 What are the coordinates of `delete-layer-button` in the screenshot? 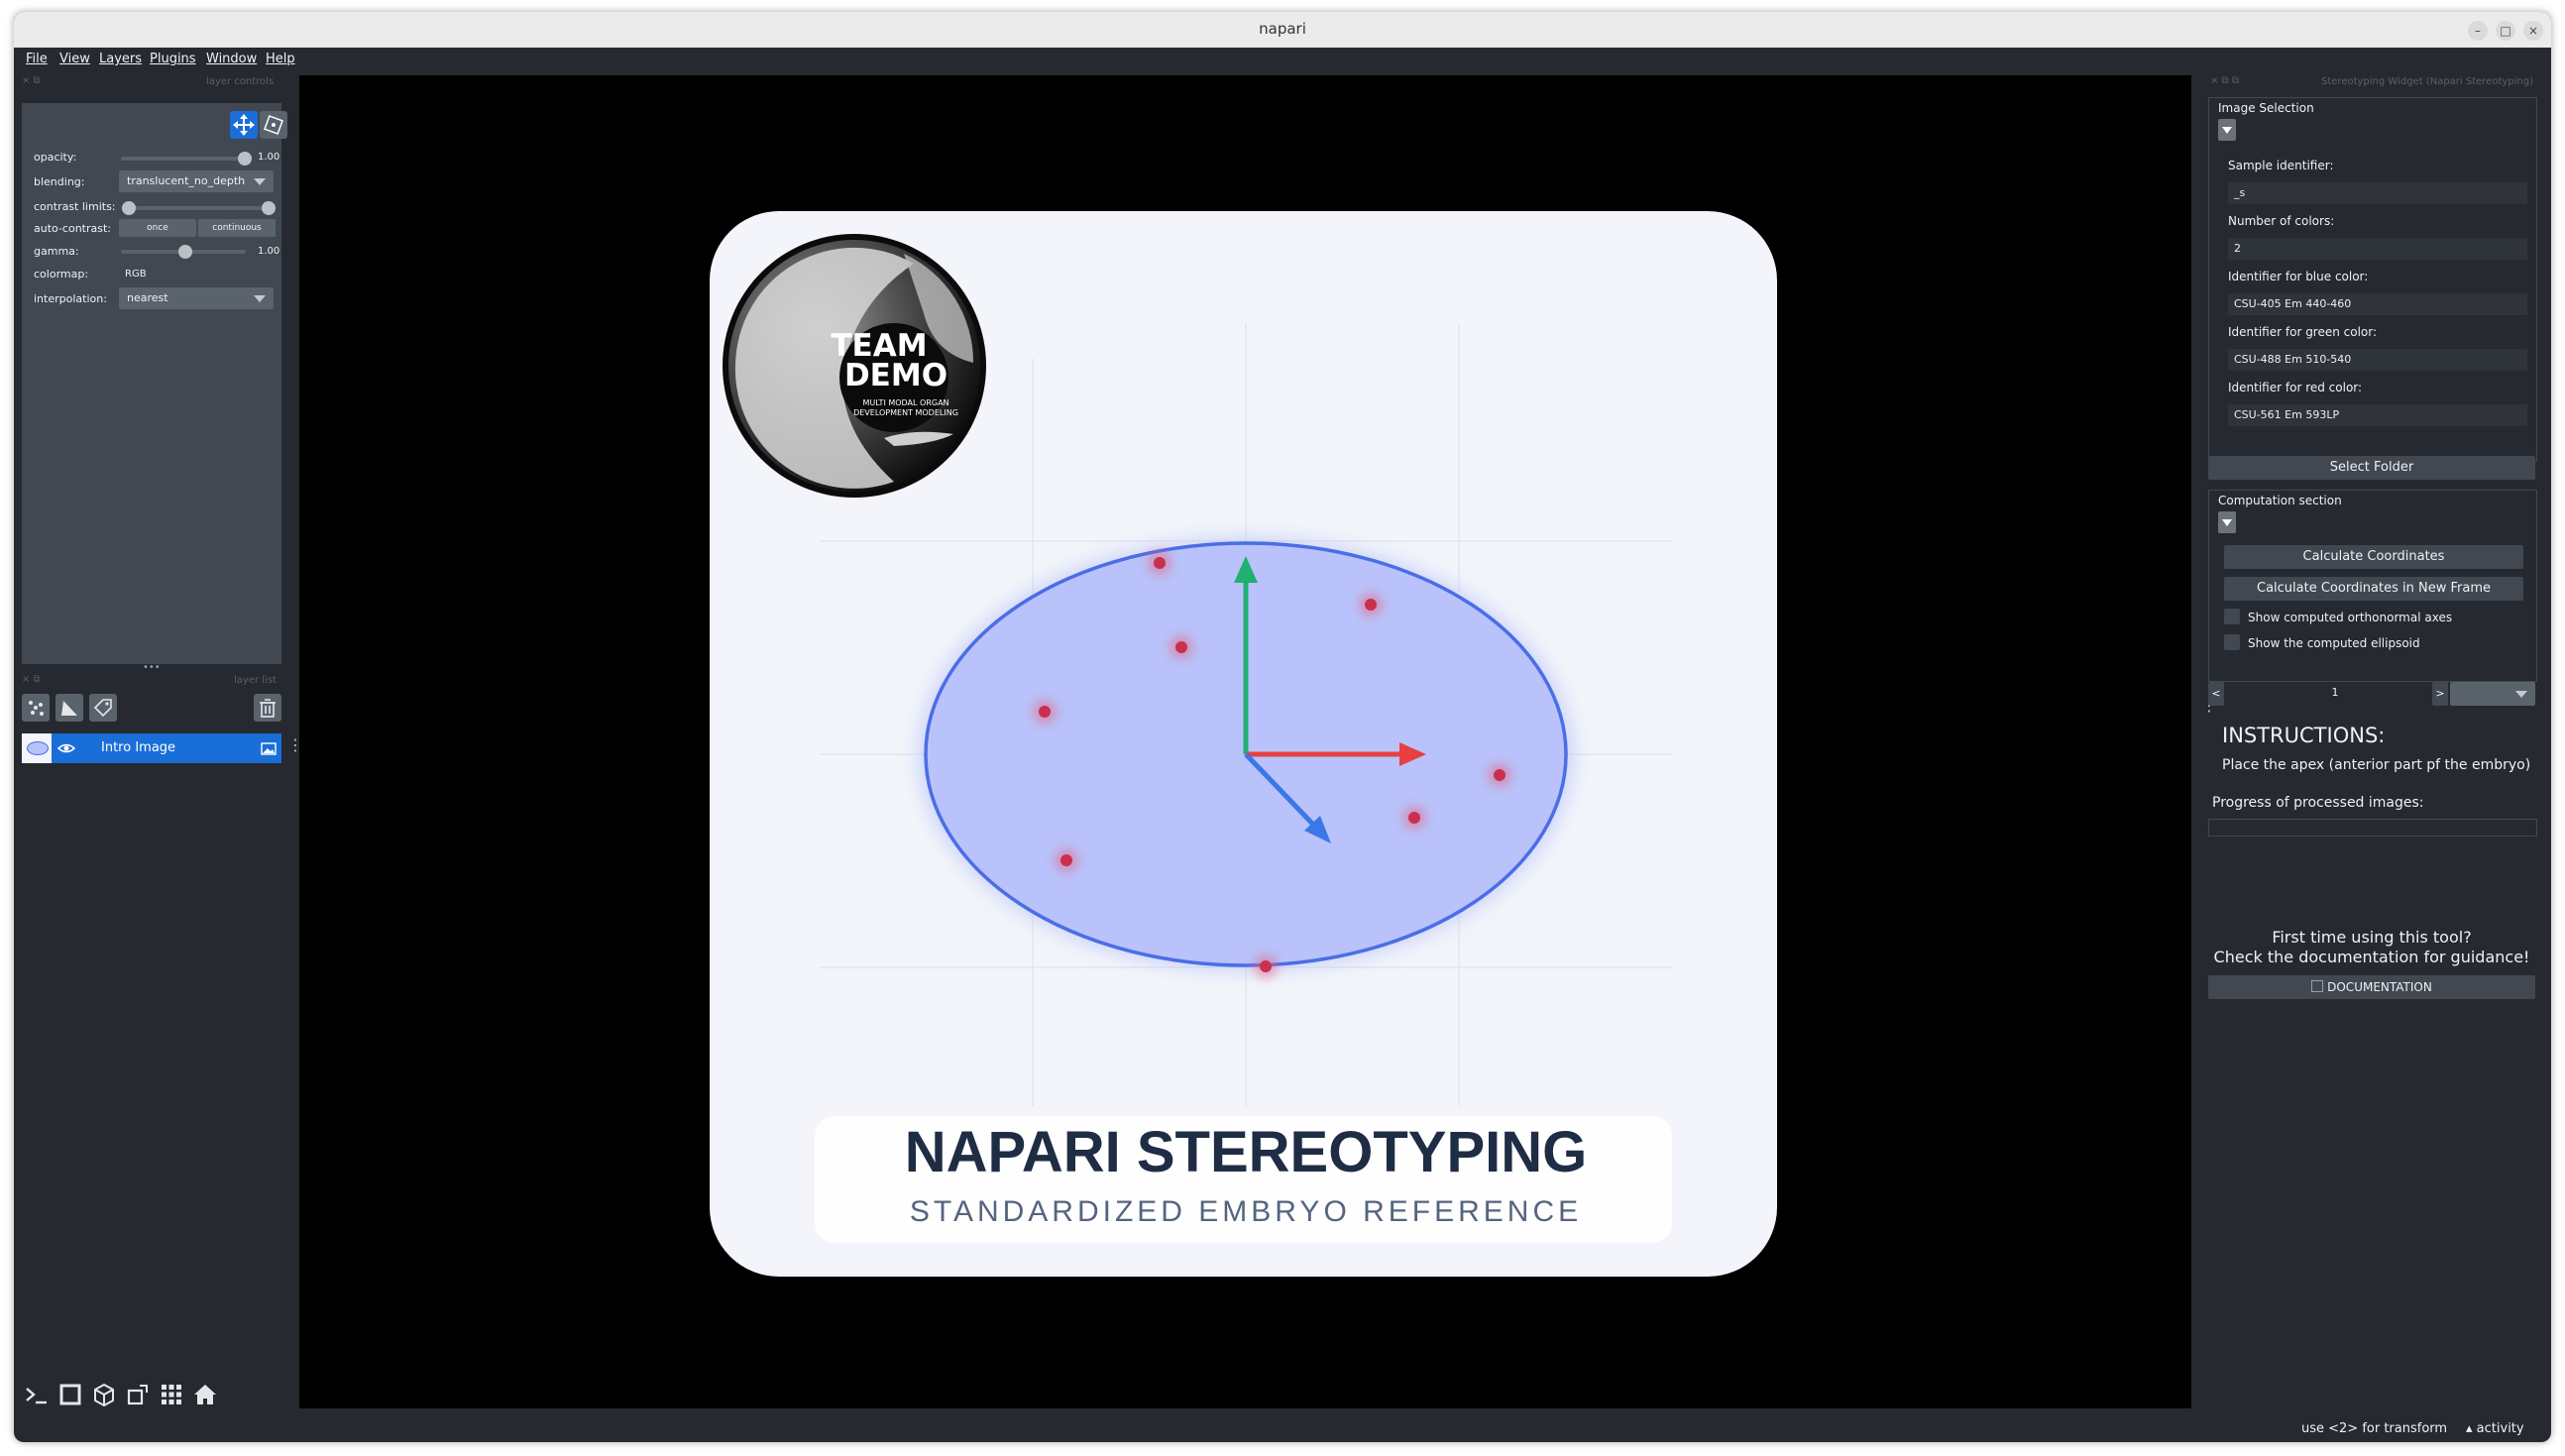 It's located at (267, 708).